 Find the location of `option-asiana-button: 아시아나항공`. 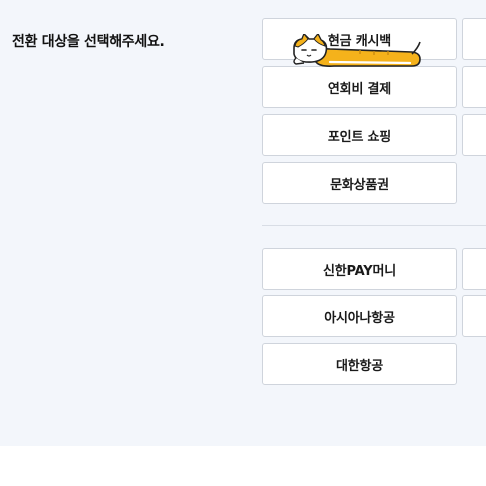

option-asiana-button: 아시아나항공 is located at coordinates (359, 316).